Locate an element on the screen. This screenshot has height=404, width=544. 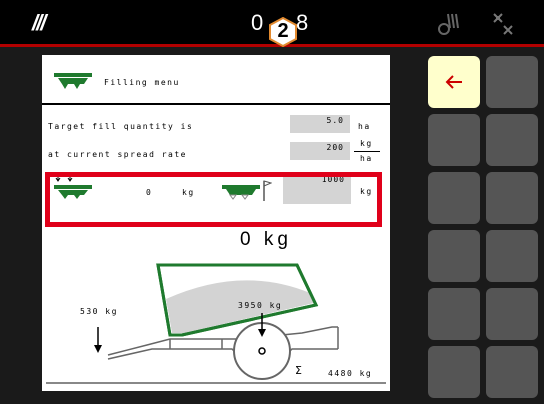
brand-logo: /// is located at coordinates (39, 22).